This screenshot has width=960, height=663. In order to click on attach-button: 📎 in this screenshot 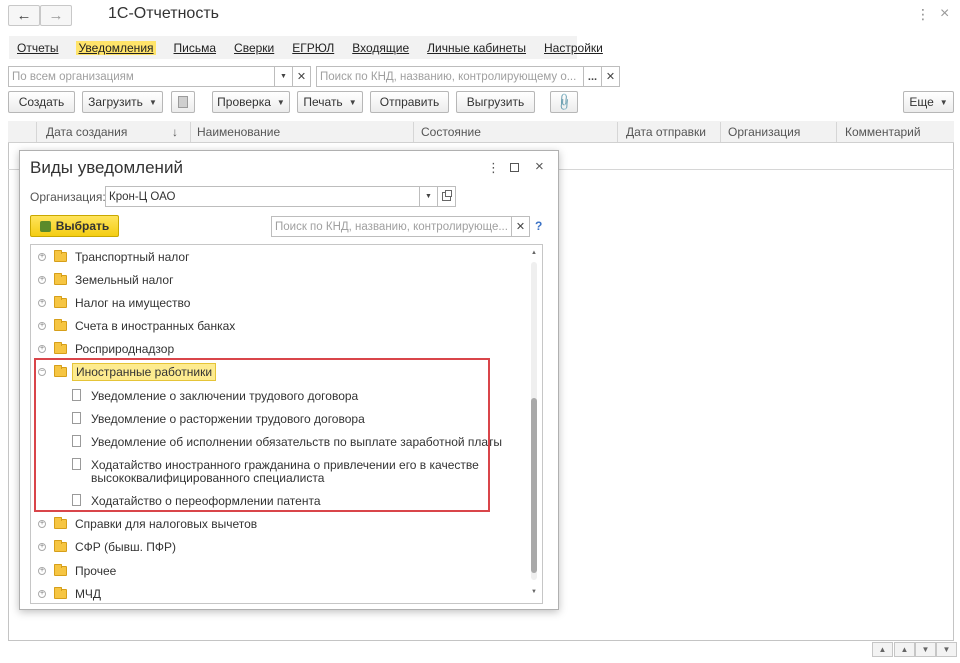, I will do `click(564, 102)`.